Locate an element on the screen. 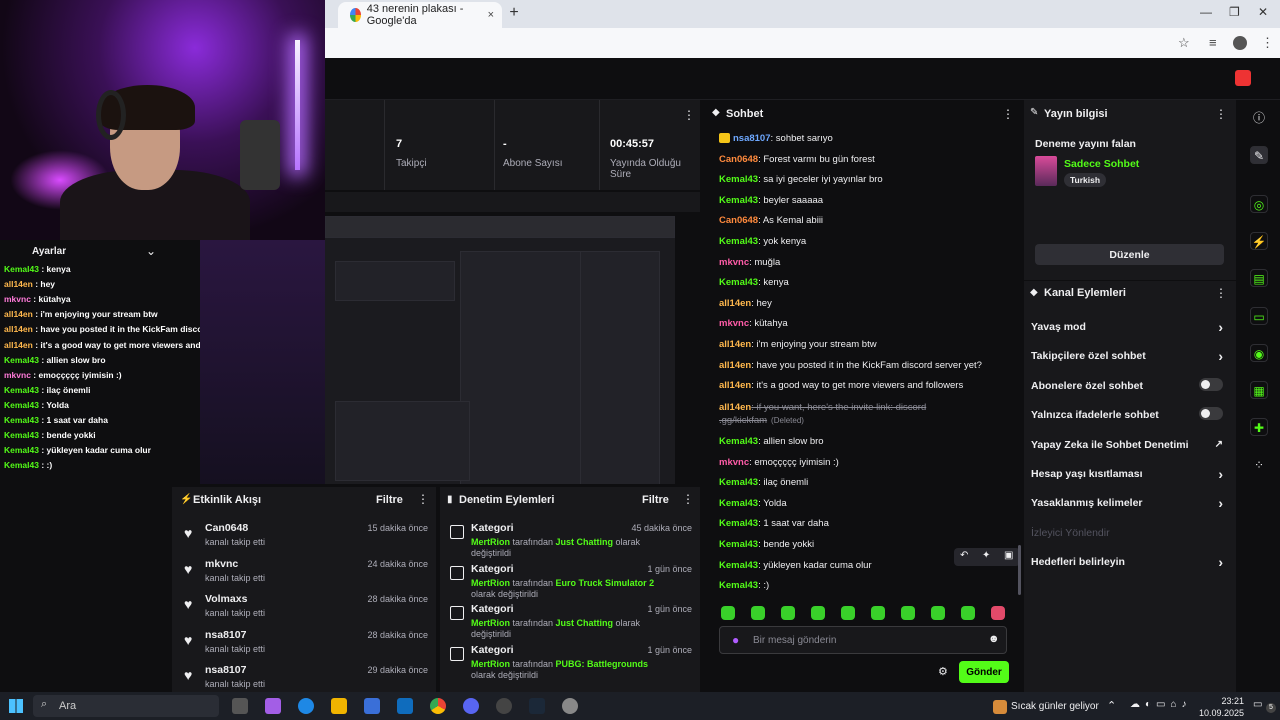 This screenshot has height=720, width=1280. clock-time: 23:21 is located at coordinates (1224, 701).